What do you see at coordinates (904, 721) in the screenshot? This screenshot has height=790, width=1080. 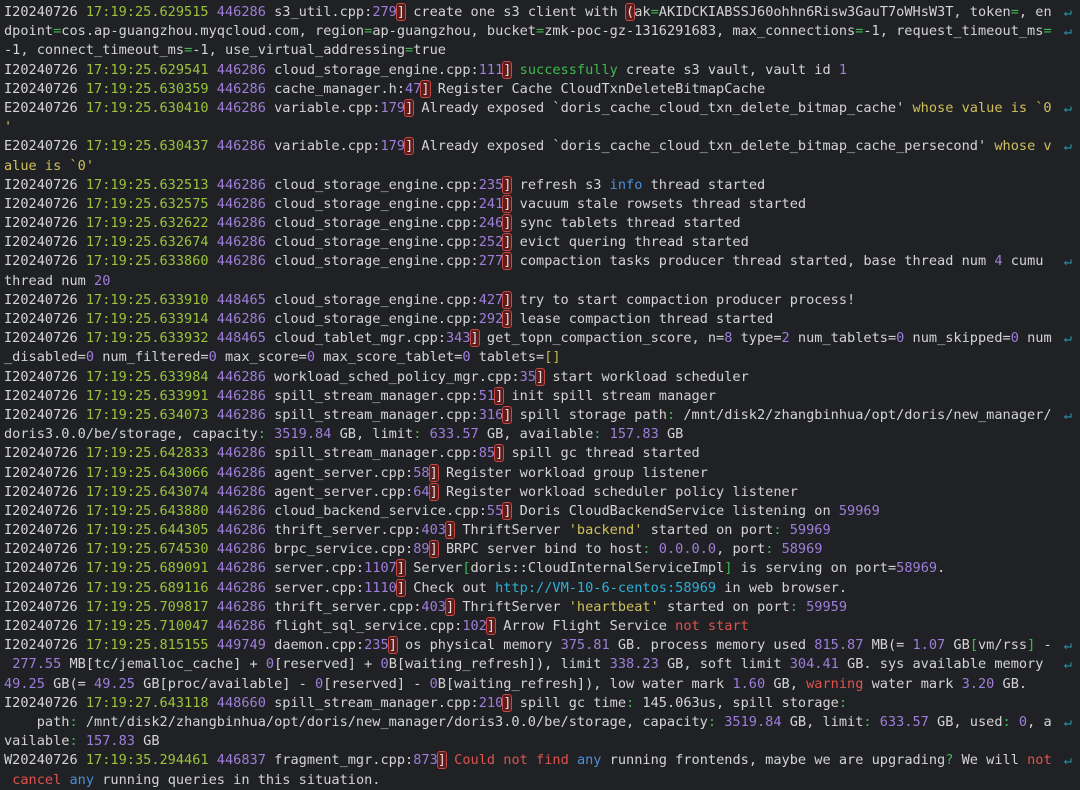 I see `log-text-segment: 633.57` at bounding box center [904, 721].